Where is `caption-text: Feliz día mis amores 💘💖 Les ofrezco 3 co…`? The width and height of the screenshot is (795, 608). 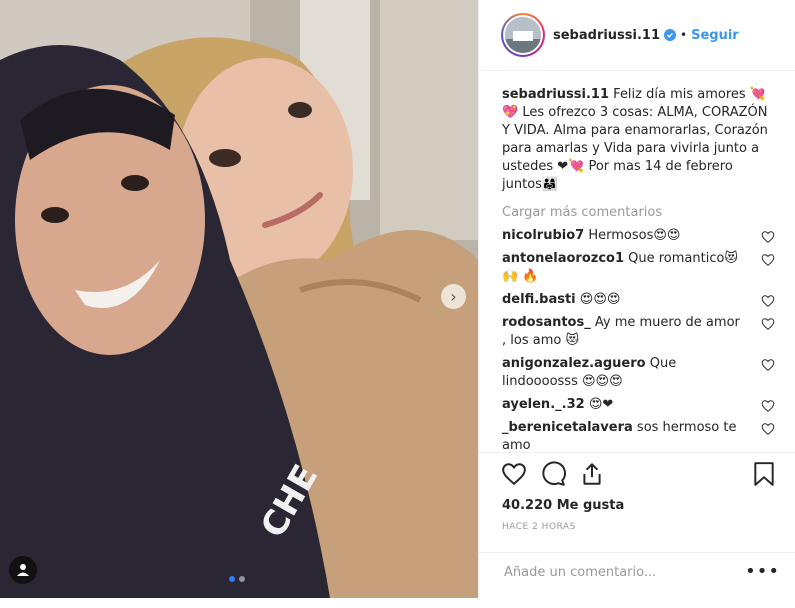 caption-text: Feliz día mis amores 💘💖 Les ofrezco 3 co… is located at coordinates (635, 139).